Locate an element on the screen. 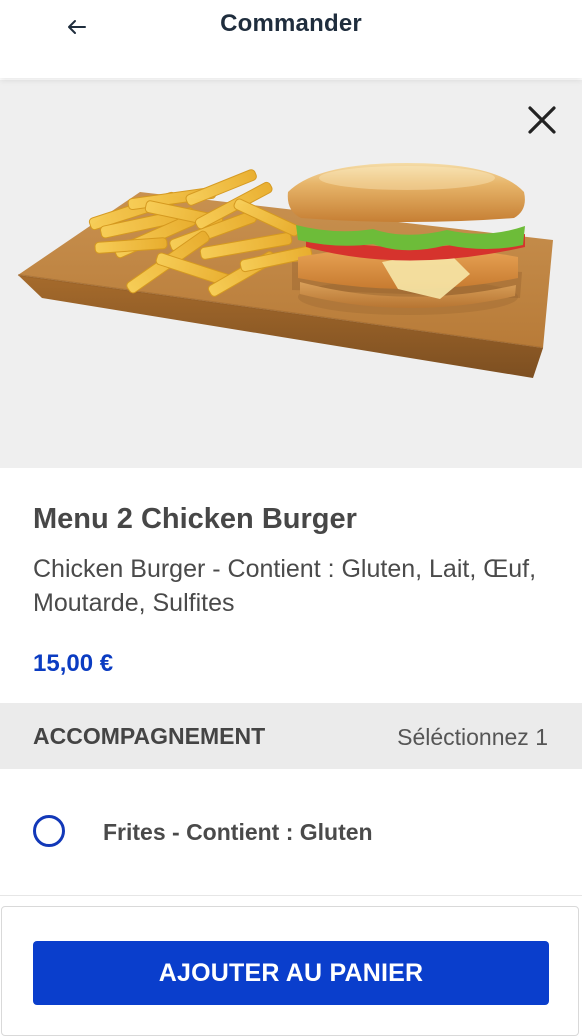 The height and width of the screenshot is (1036, 582). close-button is located at coordinates (542, 120).